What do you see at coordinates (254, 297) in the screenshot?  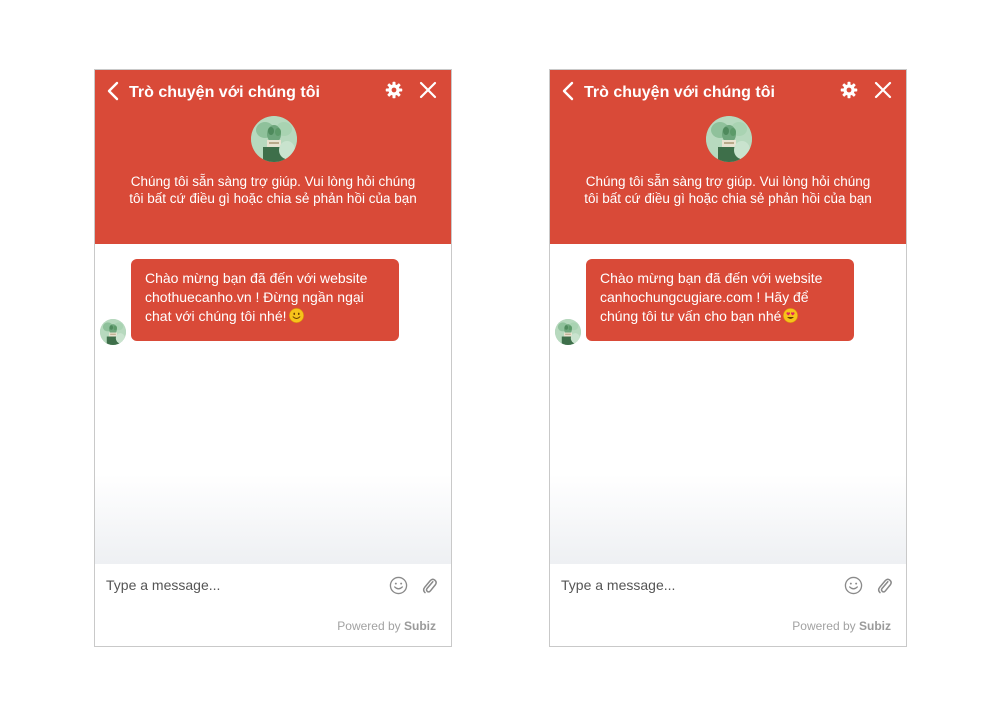 I see `message-line: chothuecanho.vn ! Đừng ngần ngại` at bounding box center [254, 297].